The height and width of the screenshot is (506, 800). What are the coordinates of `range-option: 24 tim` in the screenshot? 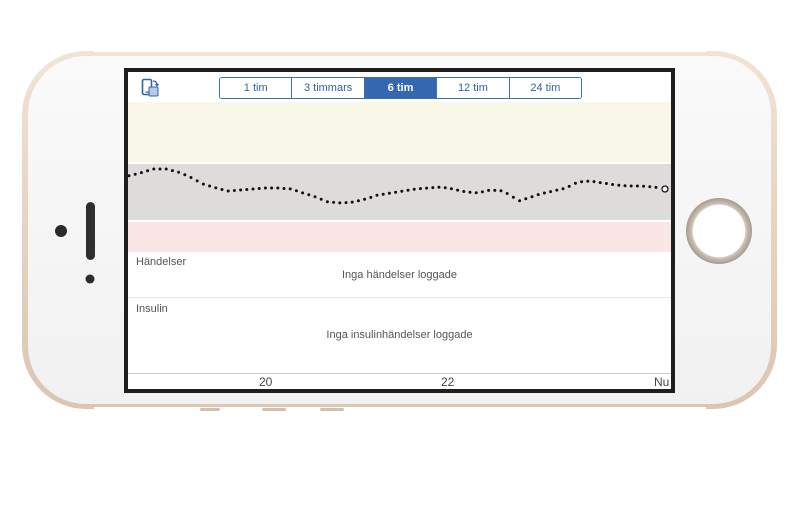 It's located at (544, 88).